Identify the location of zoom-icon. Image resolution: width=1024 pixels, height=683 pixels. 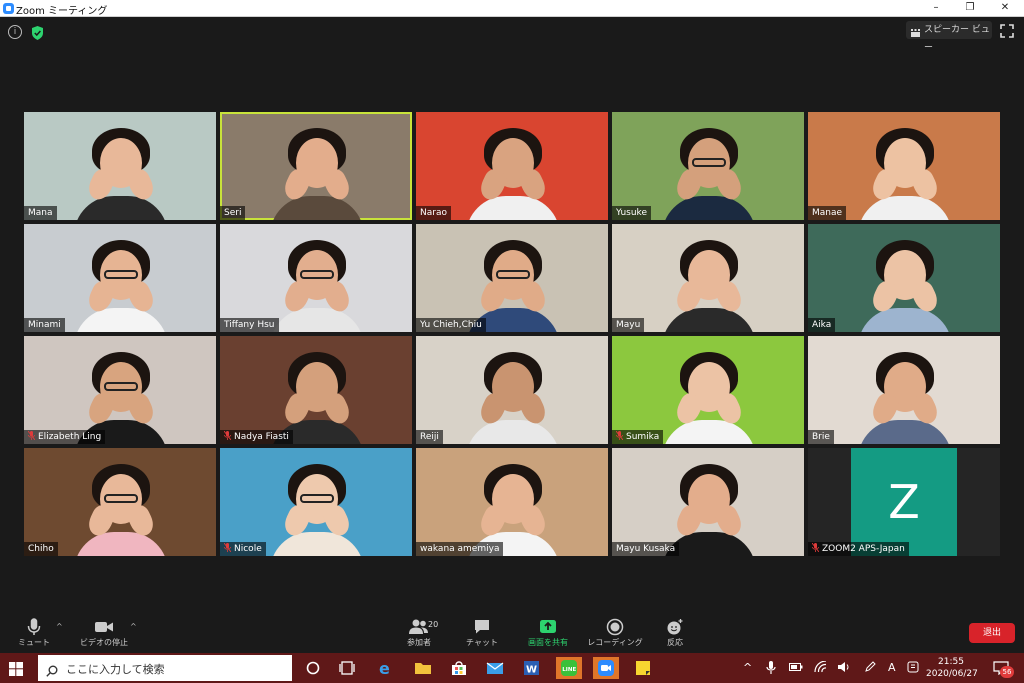
(606, 668).